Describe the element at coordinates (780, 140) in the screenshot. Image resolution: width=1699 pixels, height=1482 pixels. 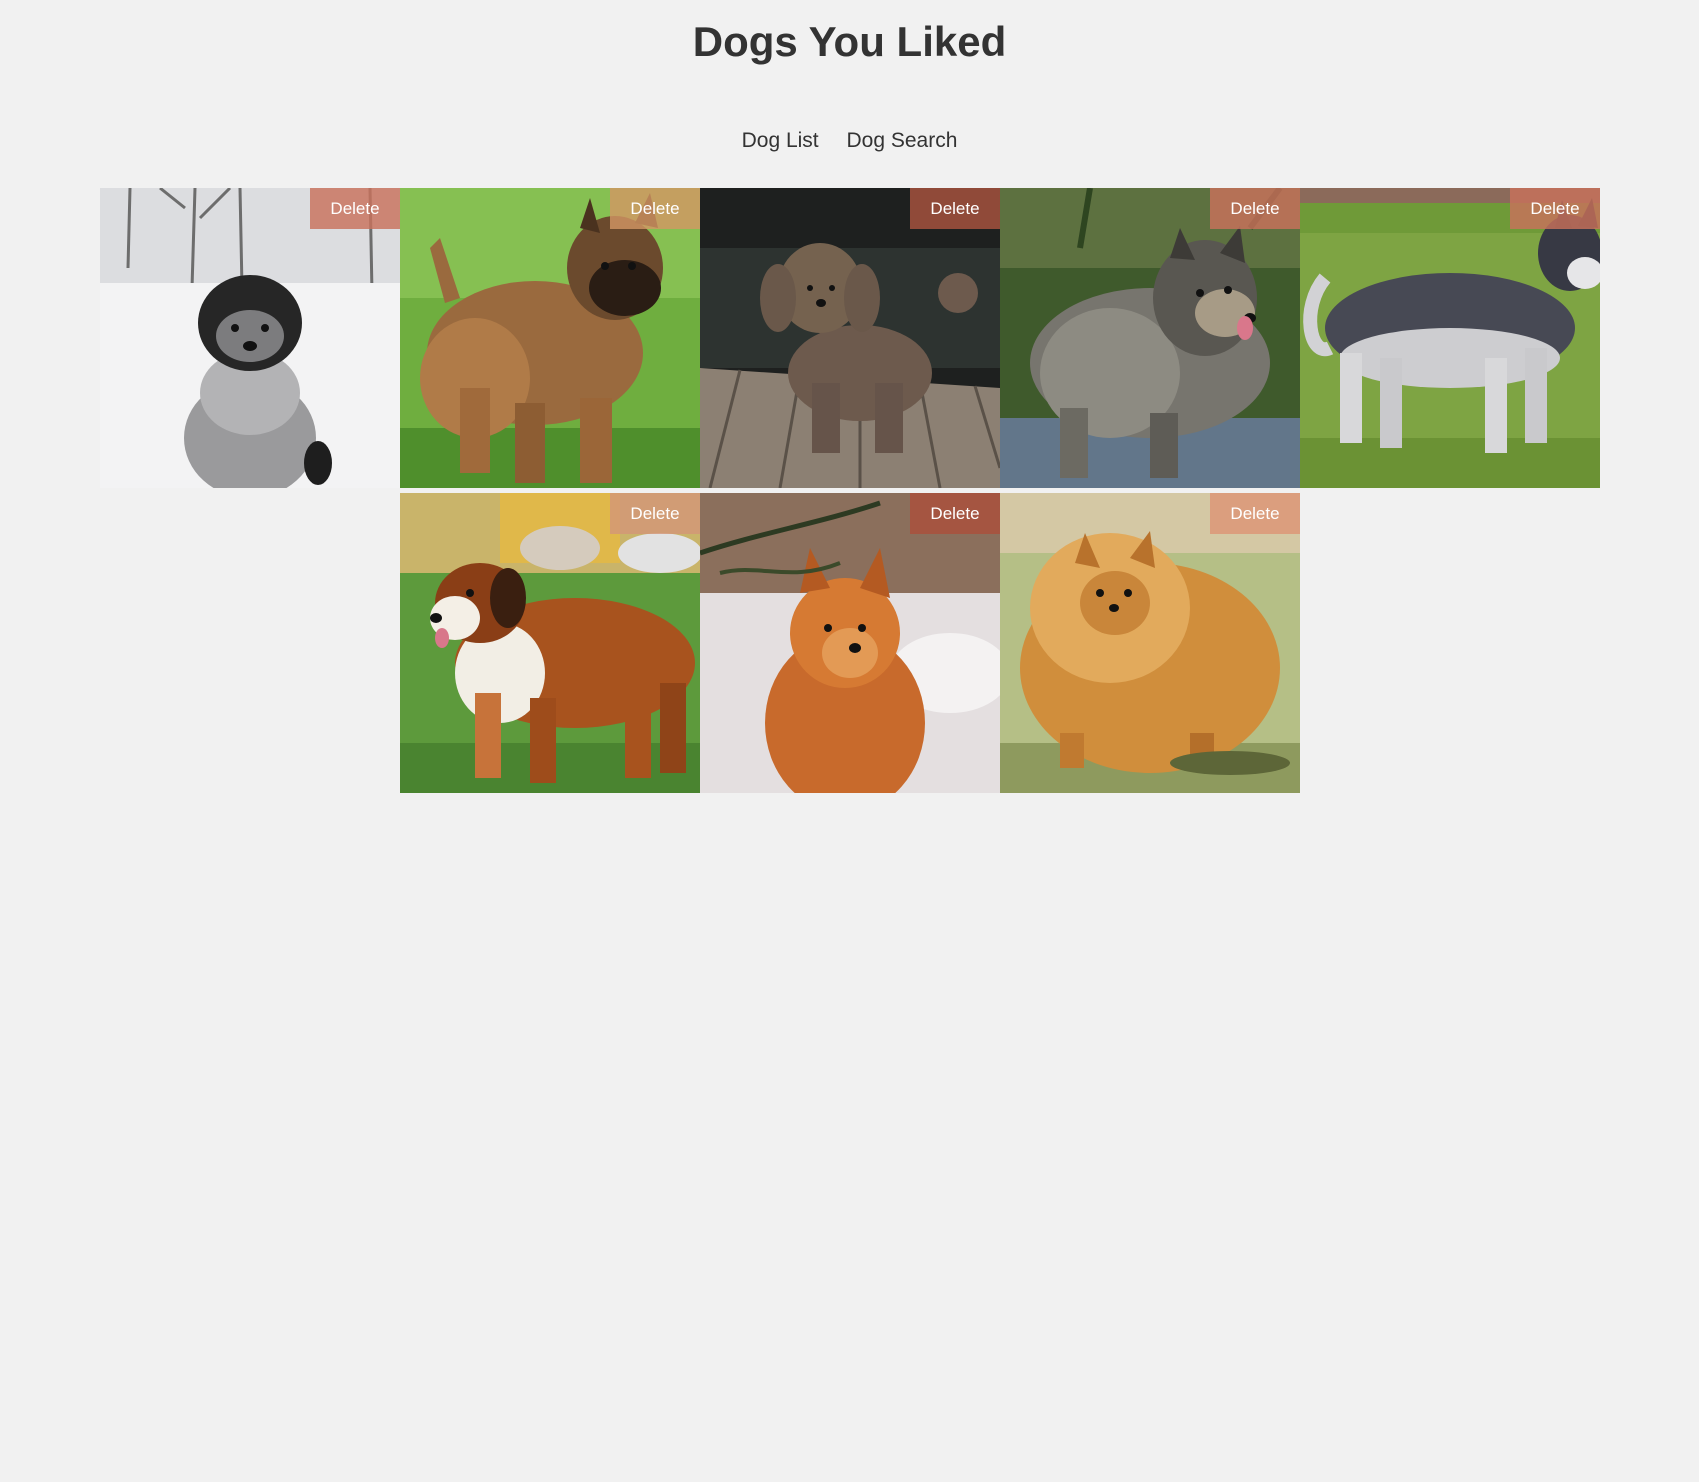
I see `nav-link-dog-list: Dog List` at that location.